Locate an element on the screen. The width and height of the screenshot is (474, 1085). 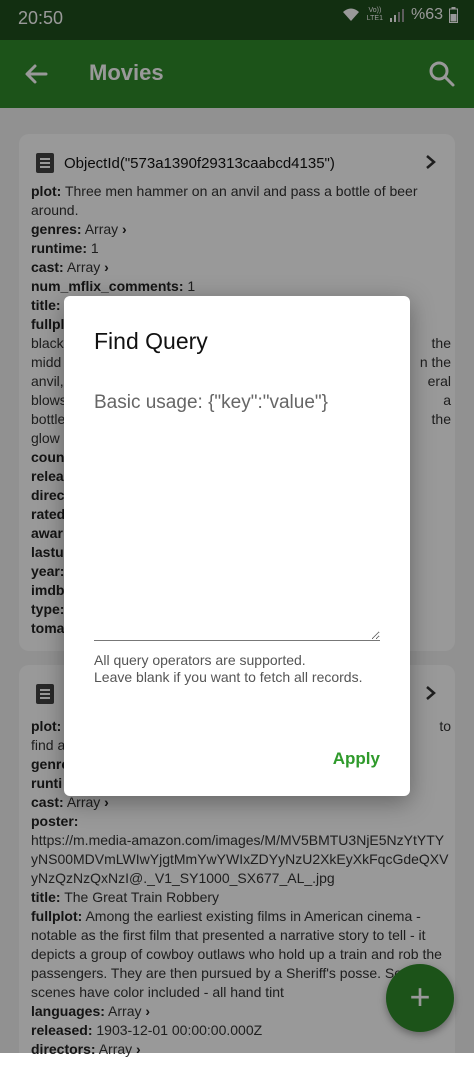
query-input is located at coordinates (237, 516).